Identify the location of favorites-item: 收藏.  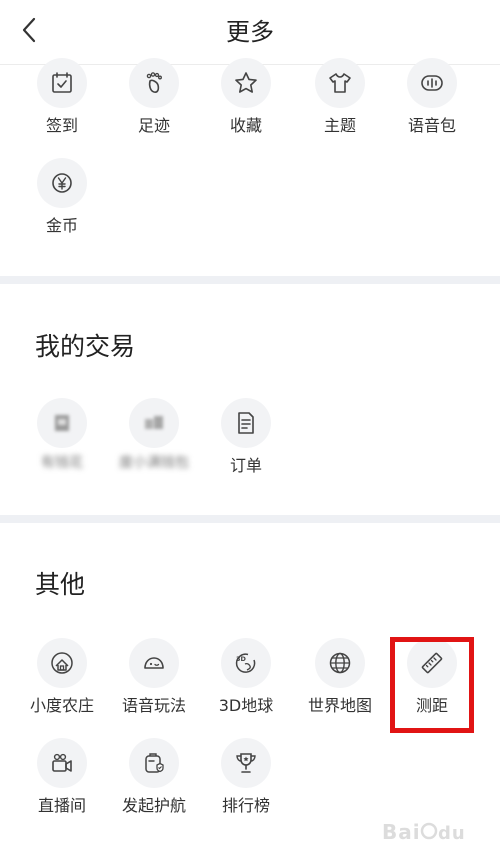
(246, 103).